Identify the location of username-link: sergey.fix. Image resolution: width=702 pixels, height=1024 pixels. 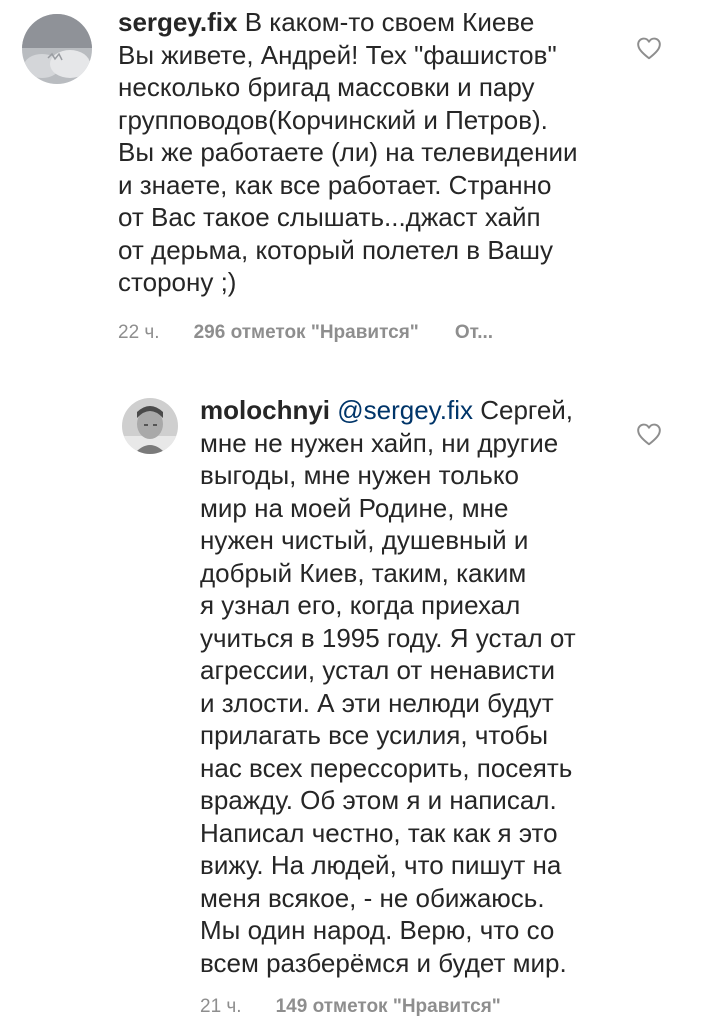
(177, 22).